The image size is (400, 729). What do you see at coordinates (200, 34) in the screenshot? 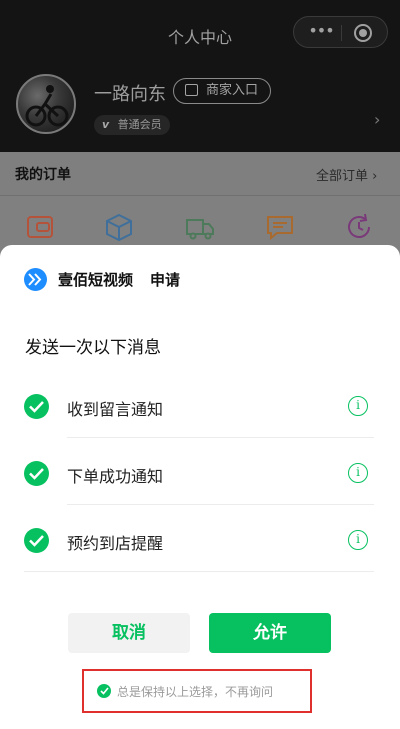
I see `top-nav-bar: 个人中心 •••` at bounding box center [200, 34].